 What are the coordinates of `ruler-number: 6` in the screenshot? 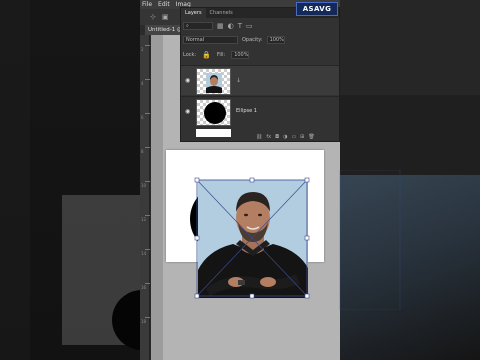 It's located at (142, 117).